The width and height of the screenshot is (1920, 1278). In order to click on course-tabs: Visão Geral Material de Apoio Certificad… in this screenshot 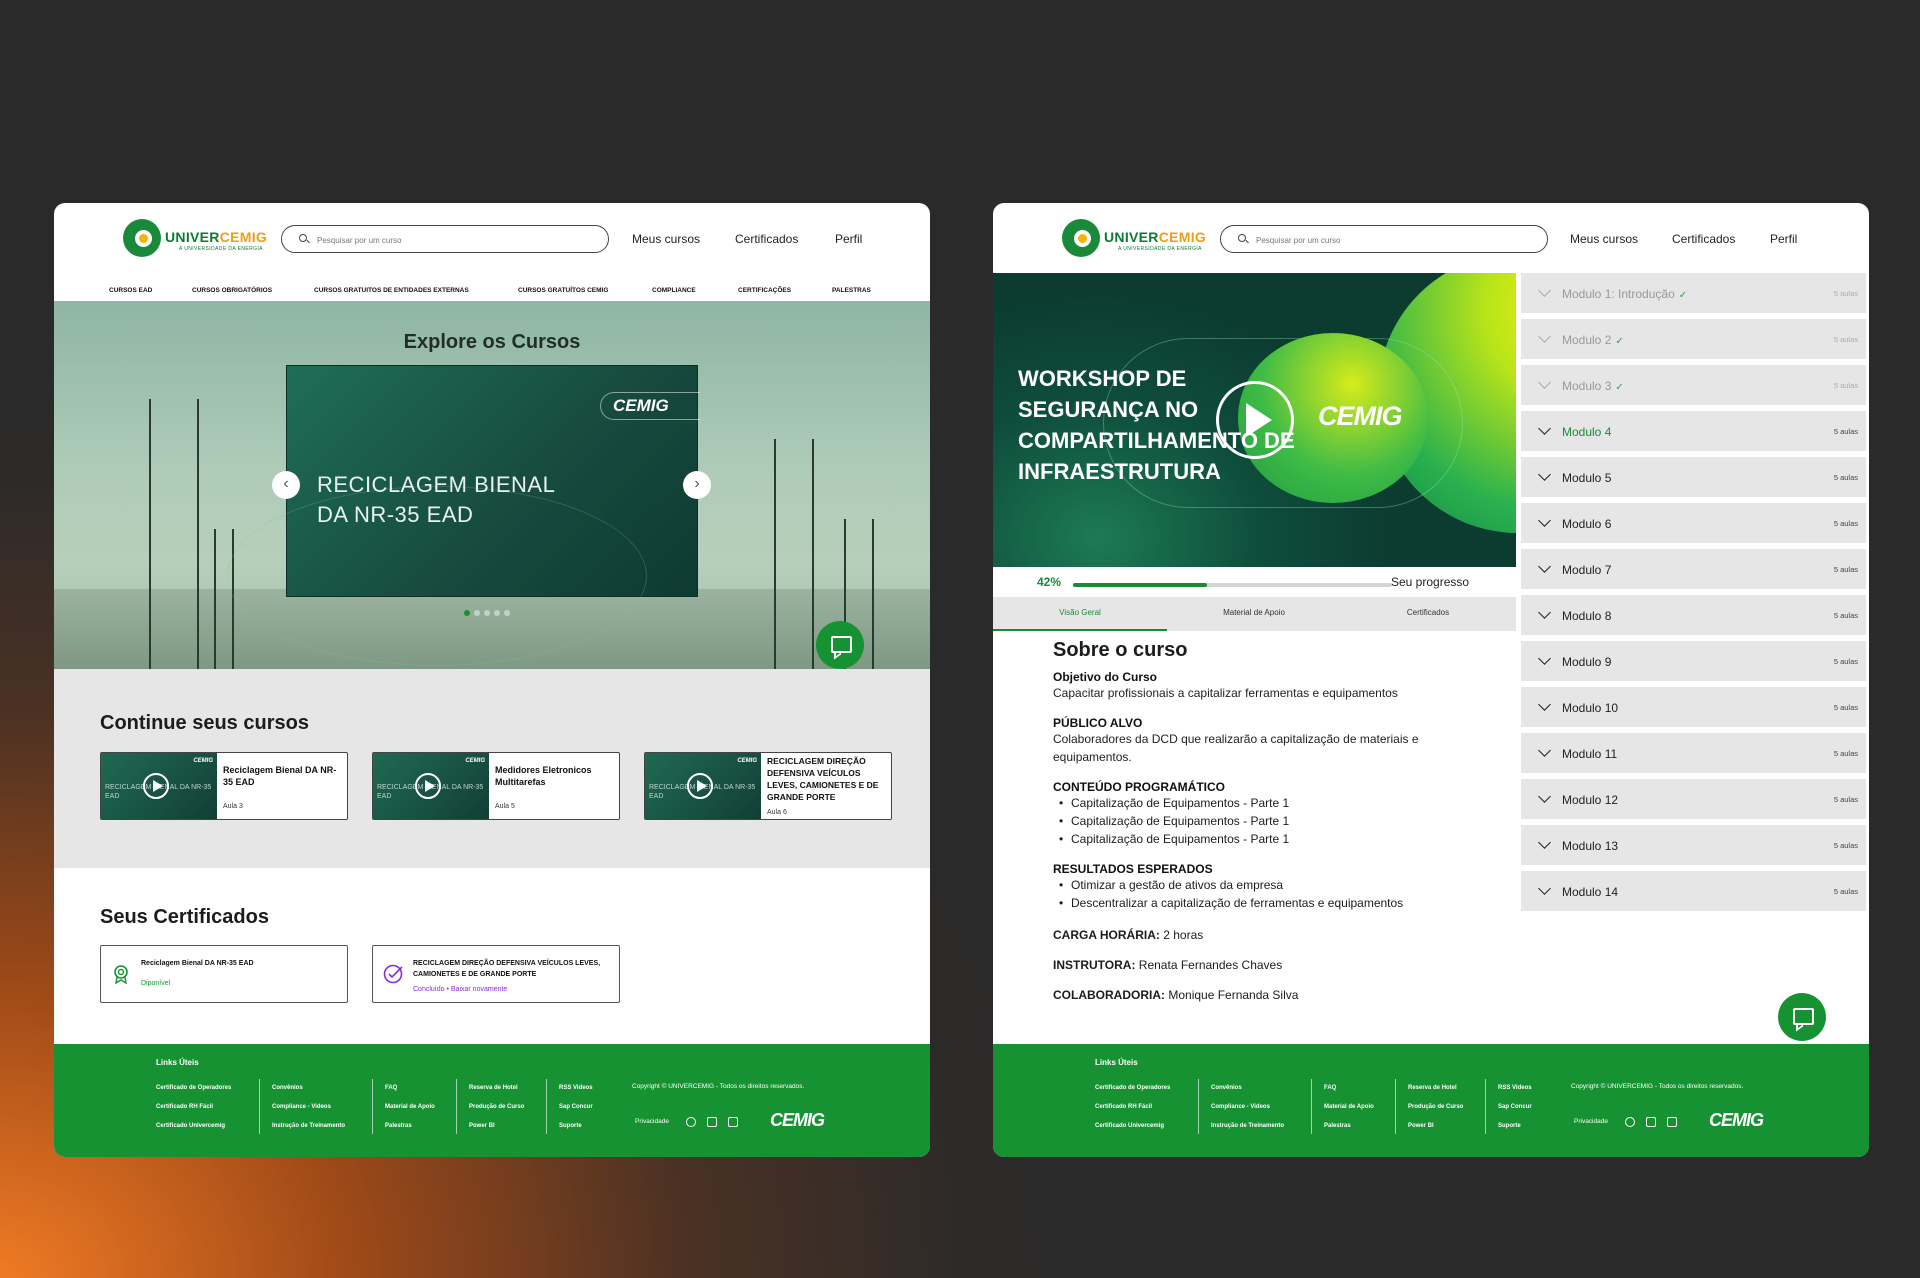, I will do `click(1254, 614)`.